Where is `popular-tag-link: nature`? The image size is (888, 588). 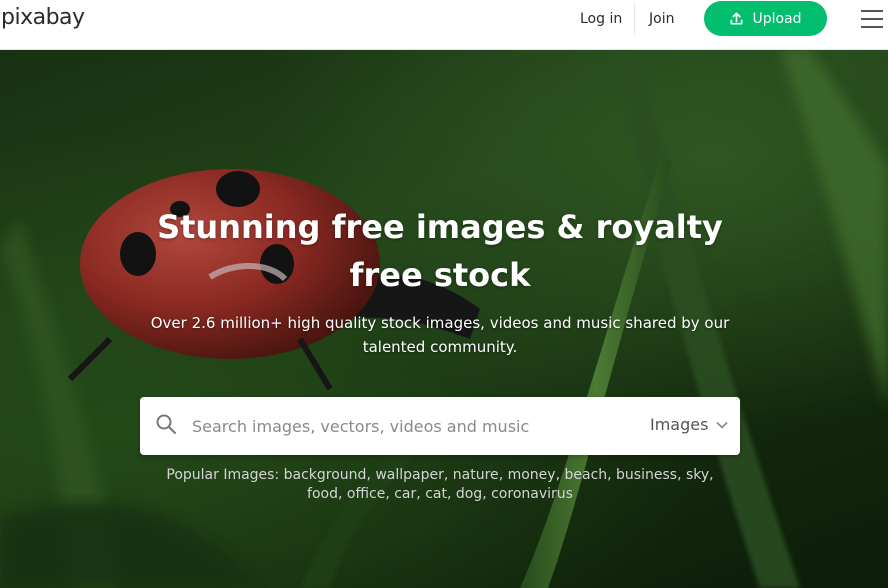
popular-tag-link: nature is located at coordinates (476, 475).